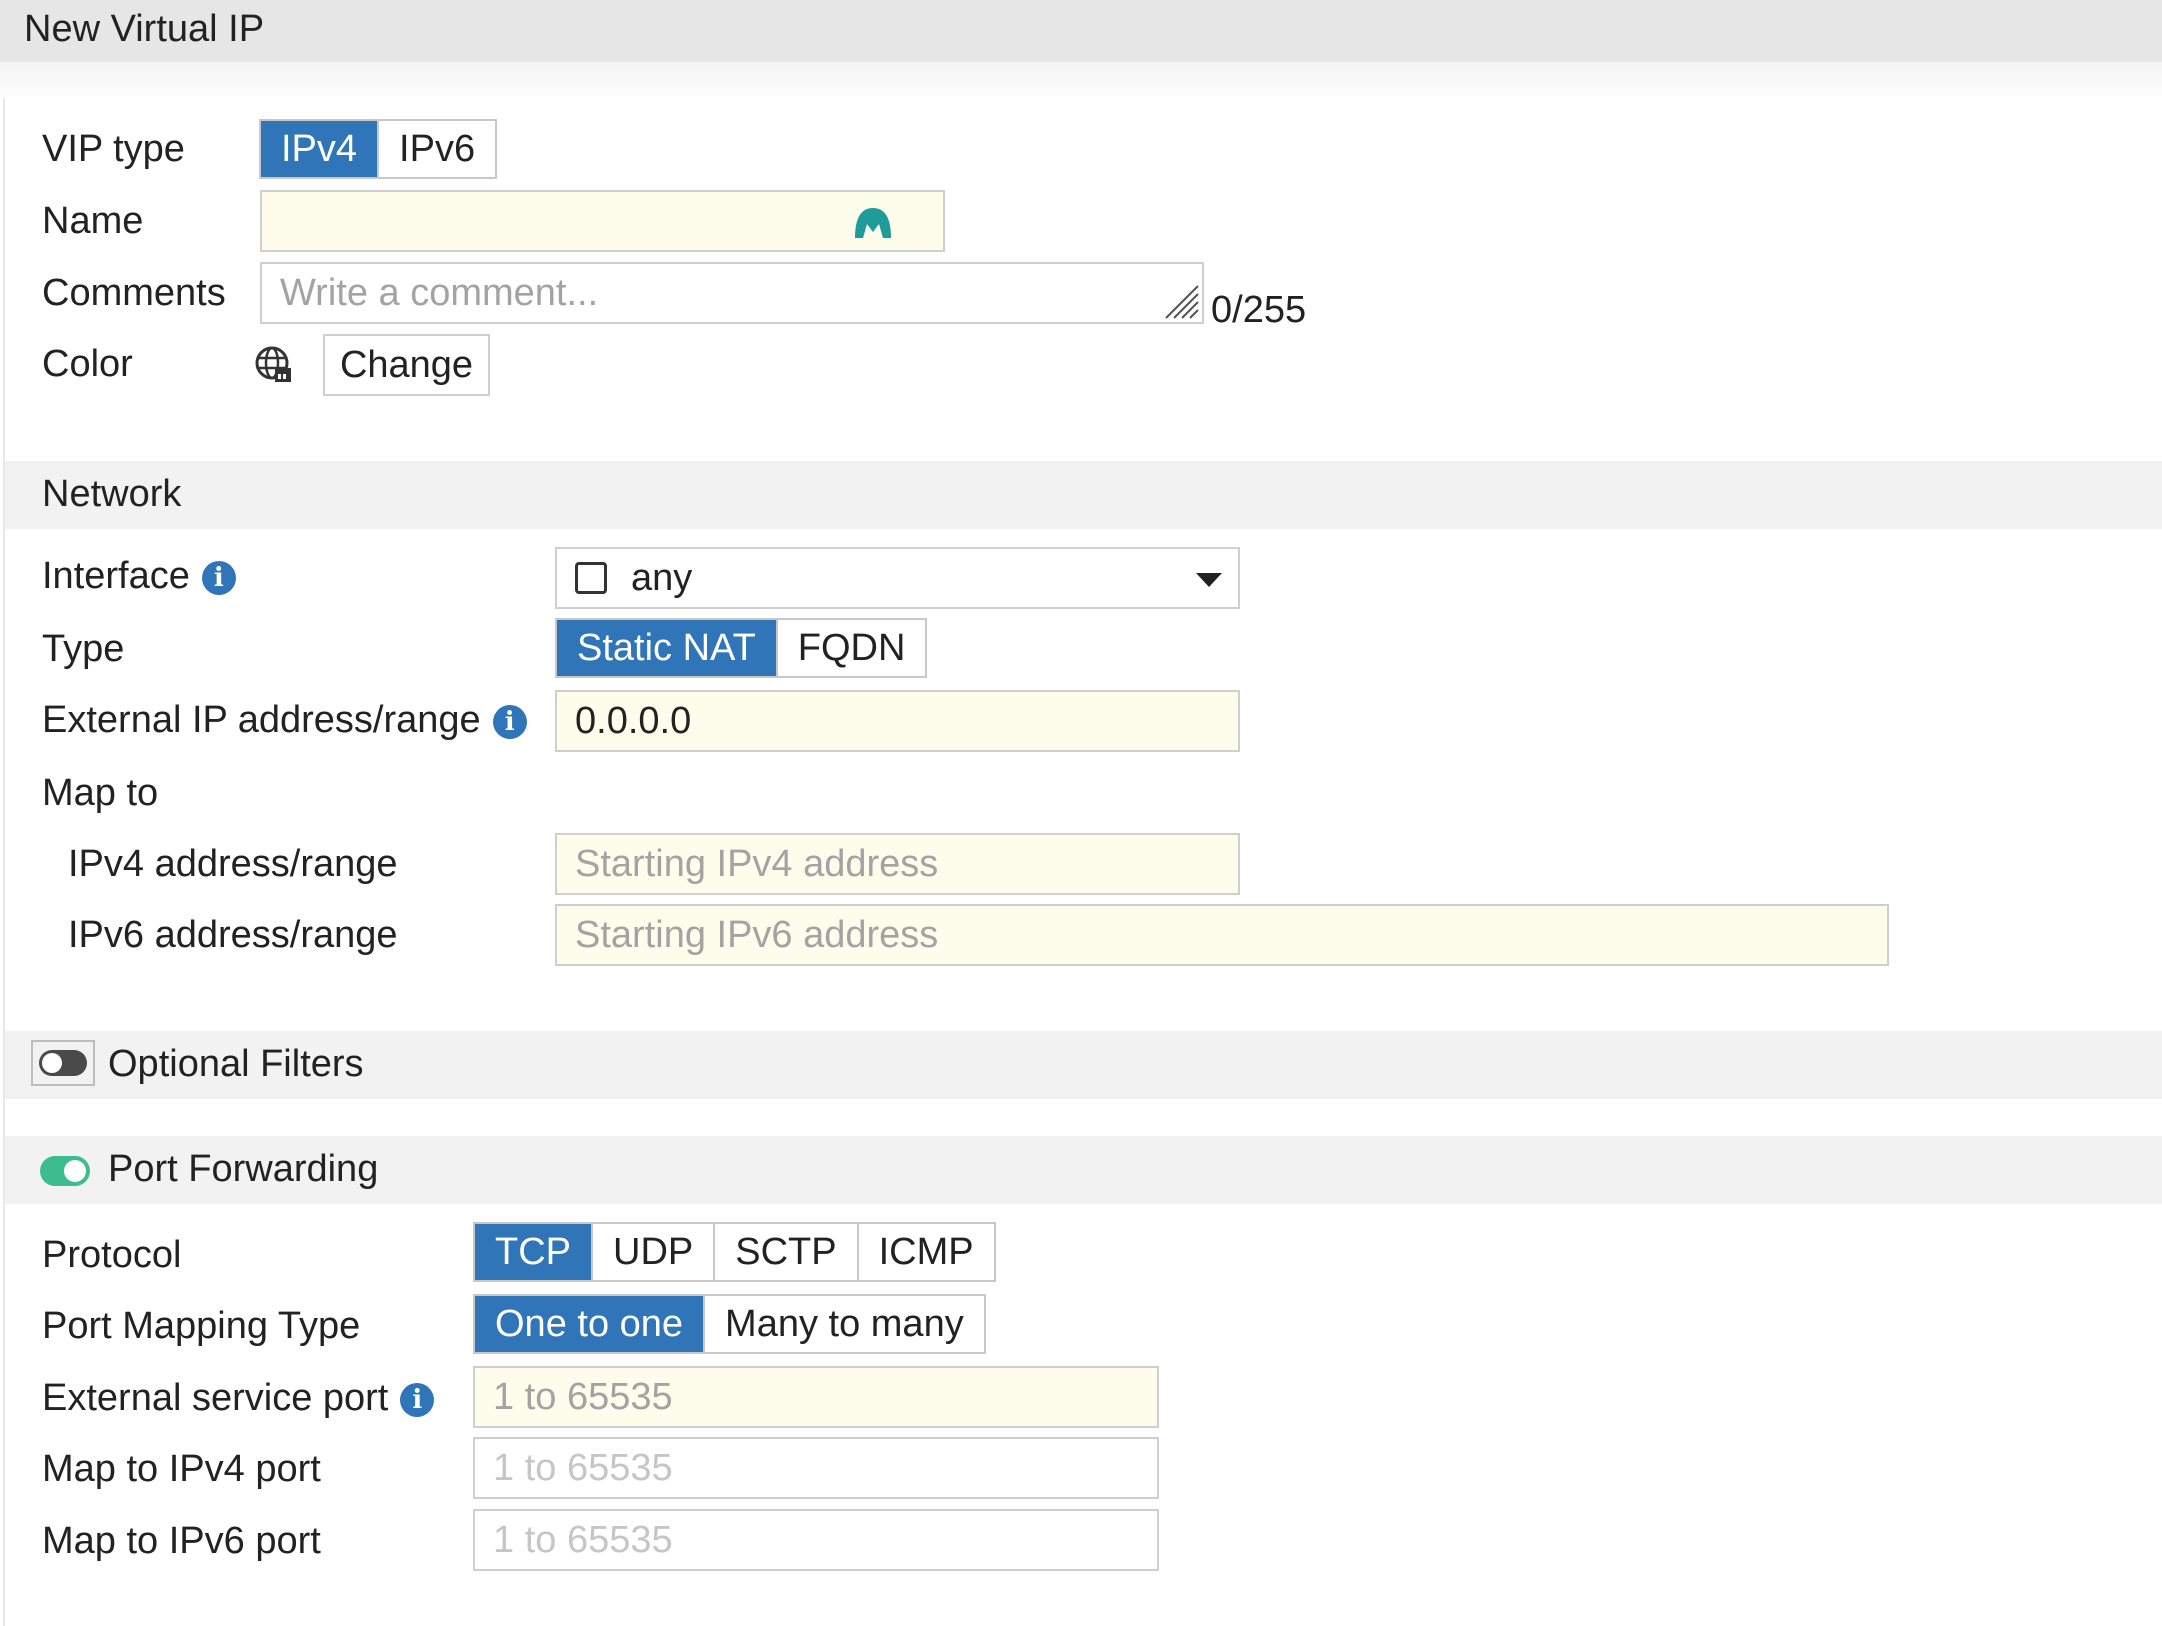  I want to click on optional-filters-toggle, so click(63, 1063).